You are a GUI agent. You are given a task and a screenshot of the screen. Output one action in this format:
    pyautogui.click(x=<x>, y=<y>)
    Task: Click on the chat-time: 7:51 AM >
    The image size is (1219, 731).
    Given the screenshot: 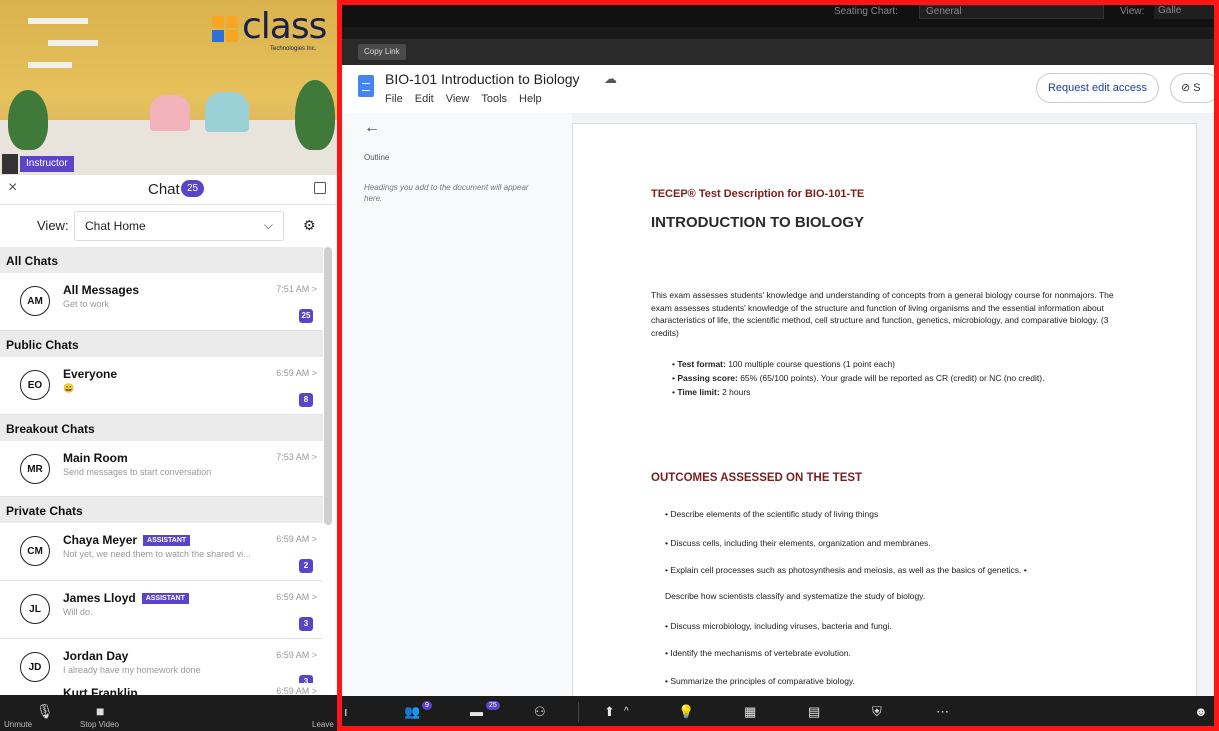 What is the action you would take?
    pyautogui.click(x=296, y=289)
    